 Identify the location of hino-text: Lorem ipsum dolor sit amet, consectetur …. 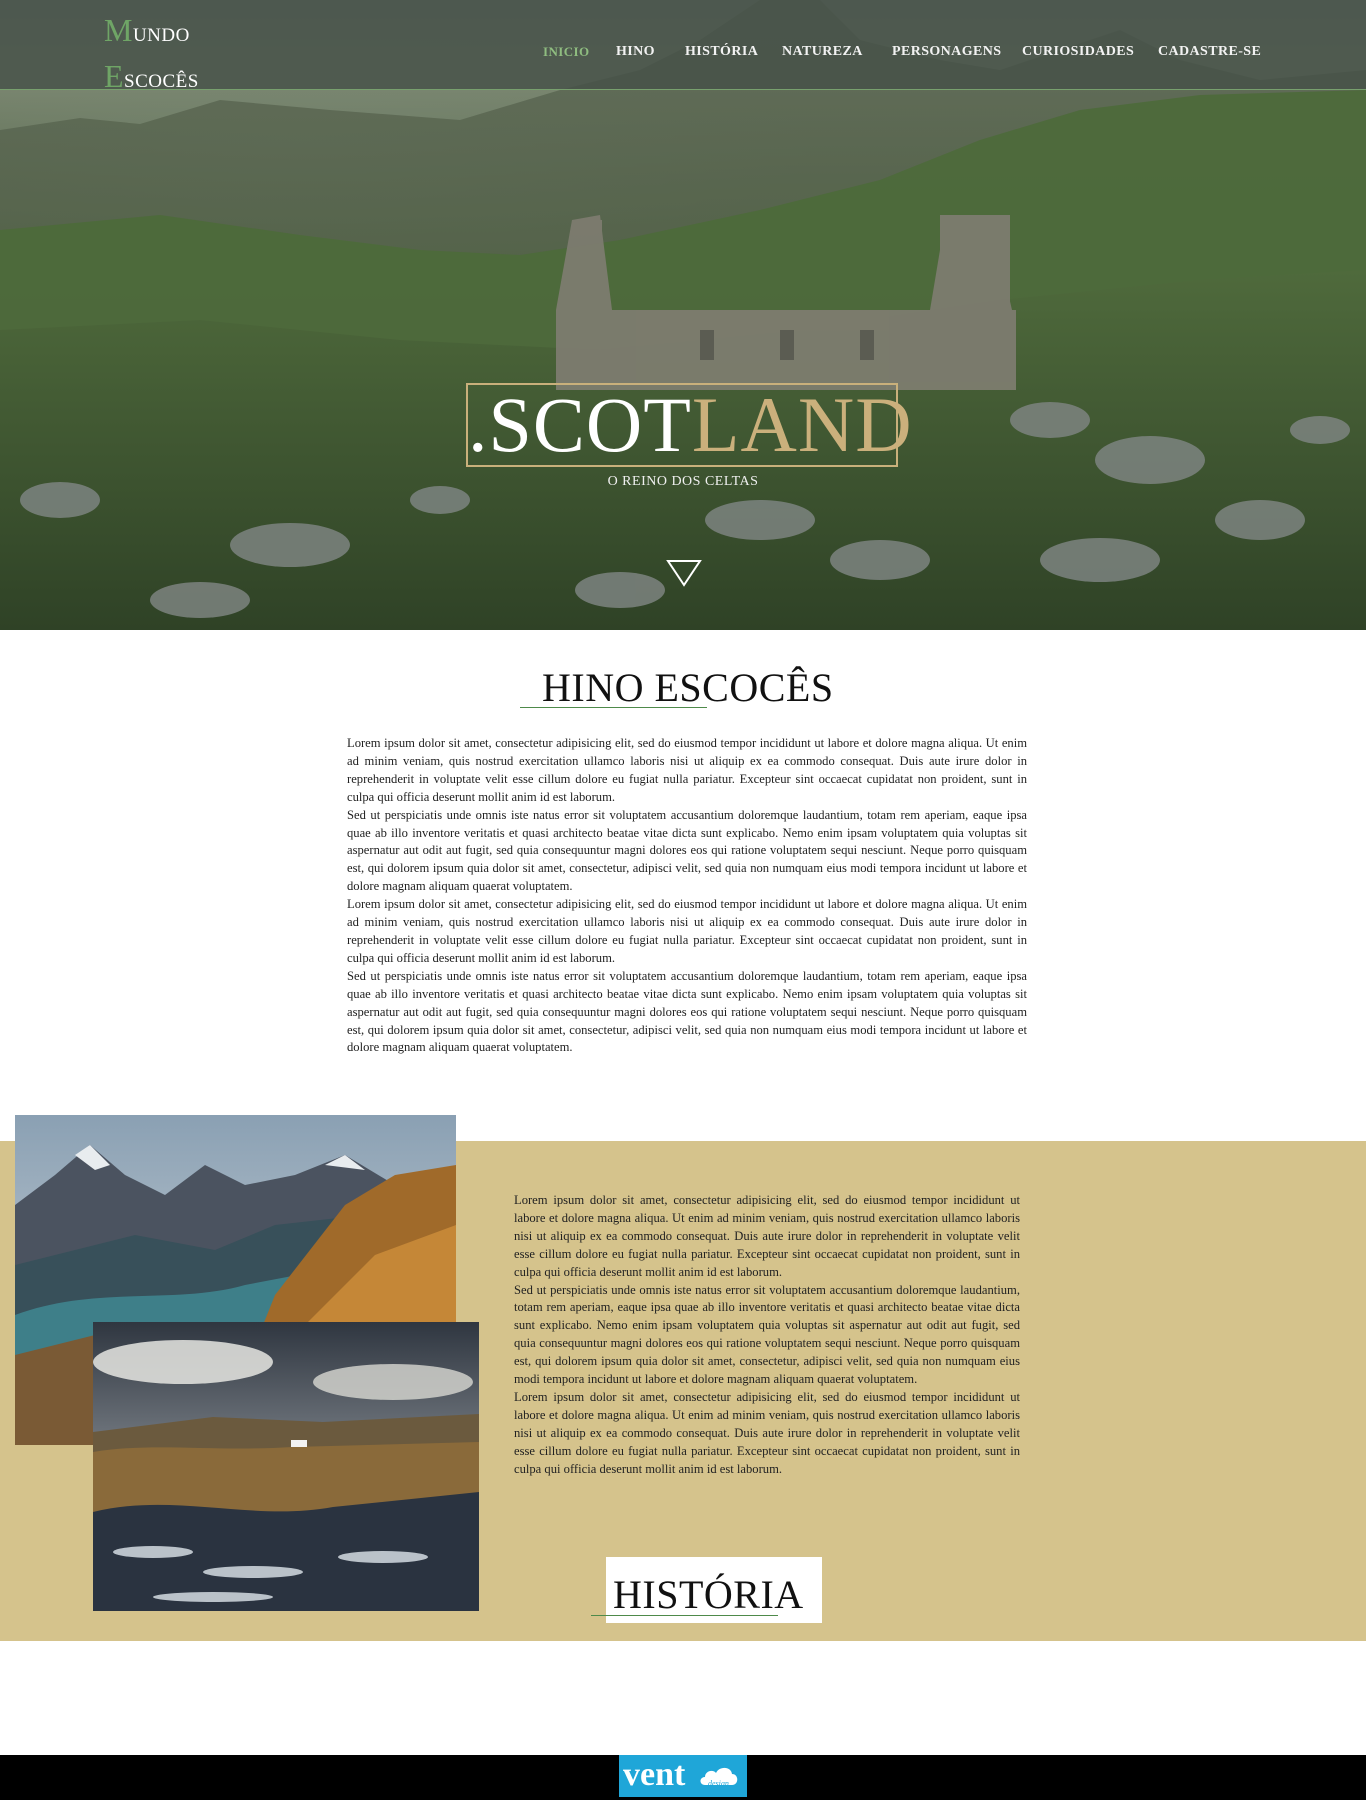
(687, 896).